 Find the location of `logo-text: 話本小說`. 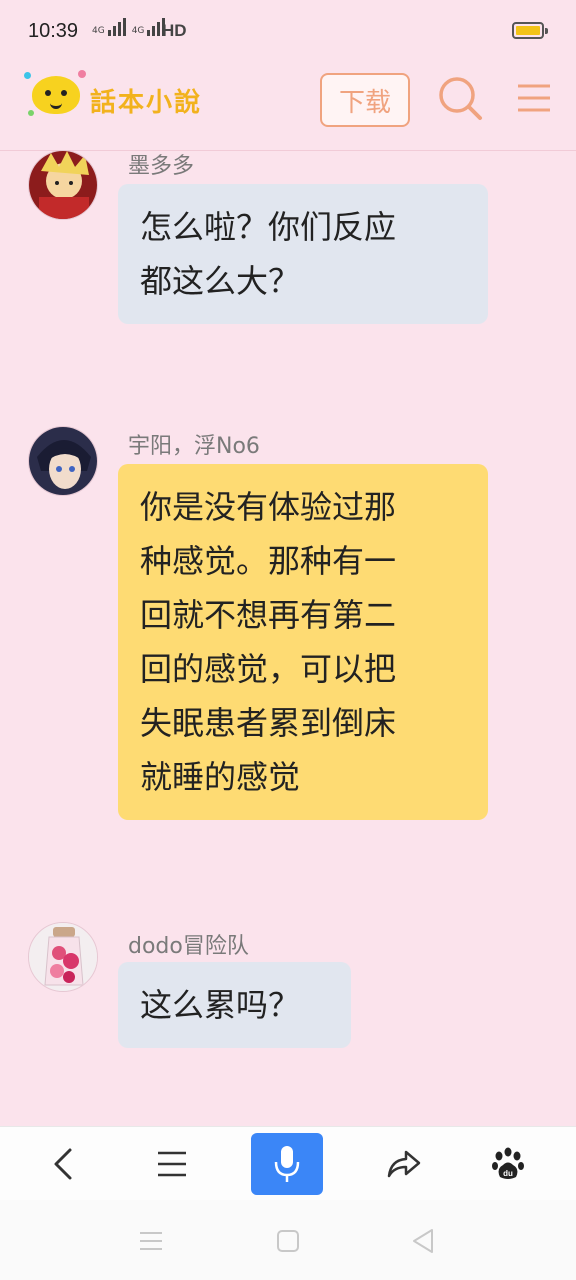

logo-text: 話本小說 is located at coordinates (146, 103).